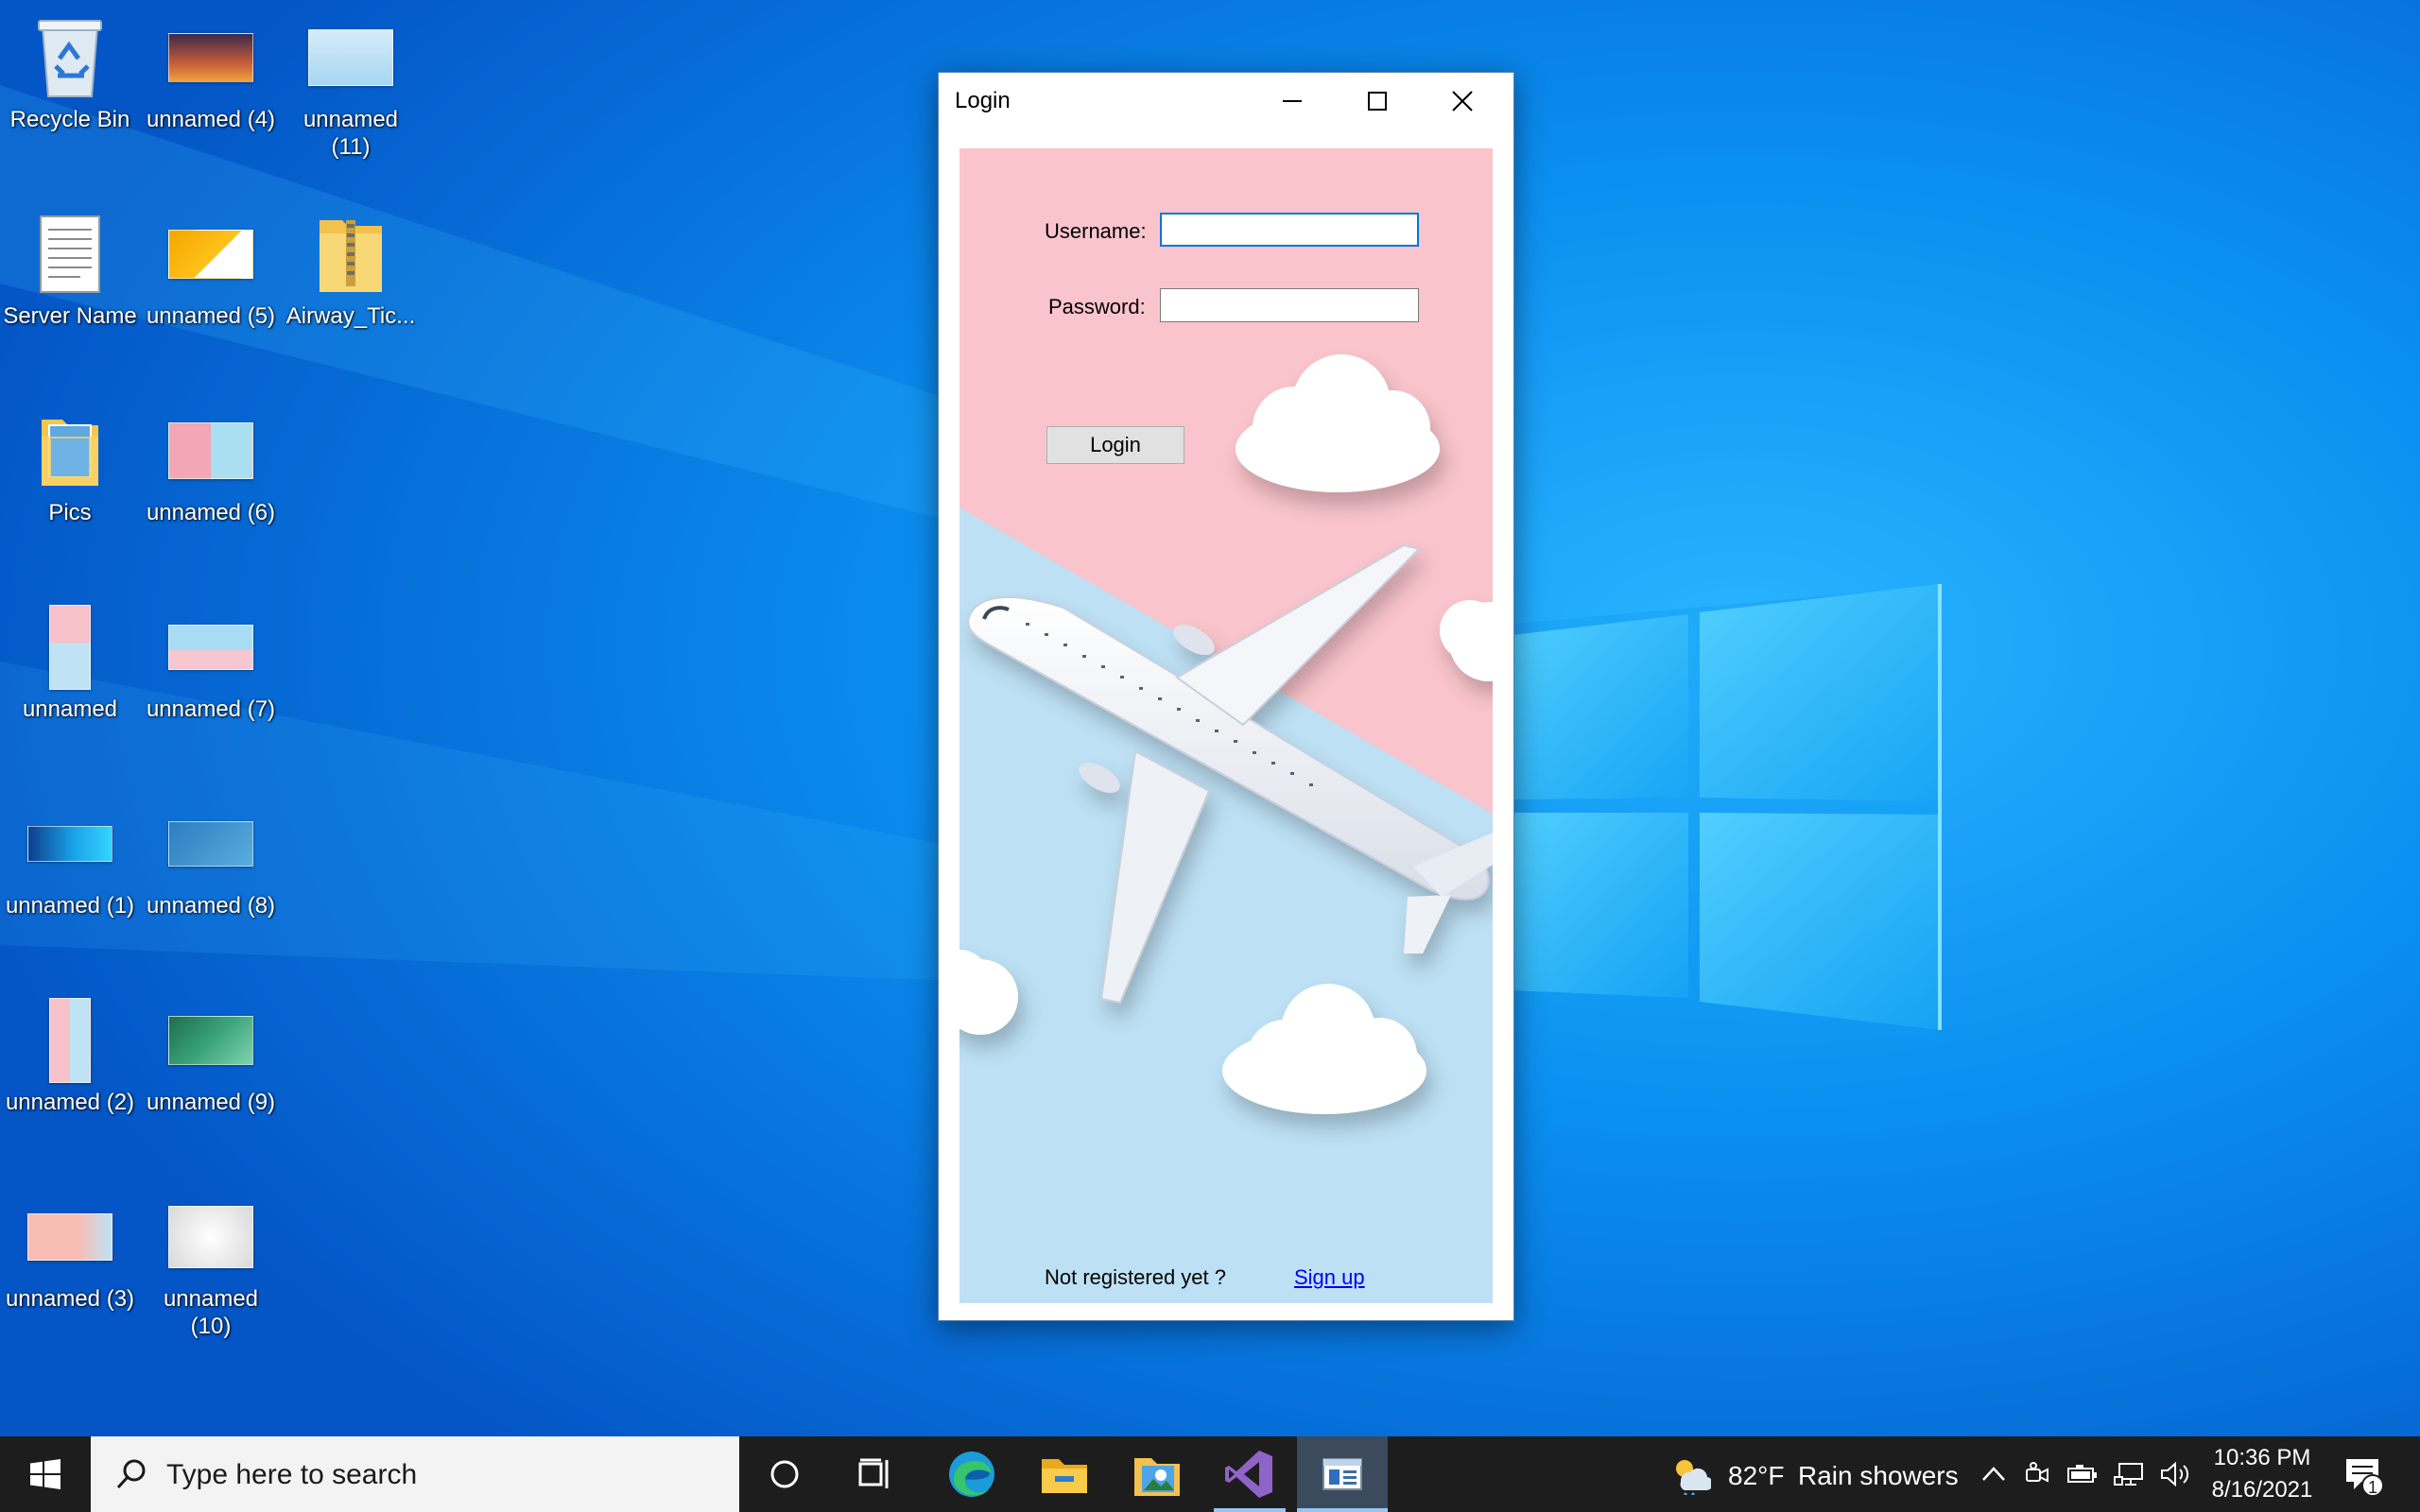 This screenshot has height=1512, width=2420. What do you see at coordinates (1329, 1277) in the screenshot?
I see `sign-up-link: Sign up` at bounding box center [1329, 1277].